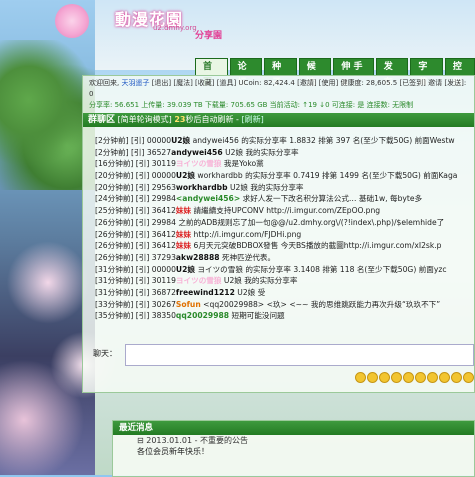 The height and width of the screenshot is (477, 475). What do you see at coordinates (211, 73) in the screenshot?
I see `nav-home: 首 页` at bounding box center [211, 73].